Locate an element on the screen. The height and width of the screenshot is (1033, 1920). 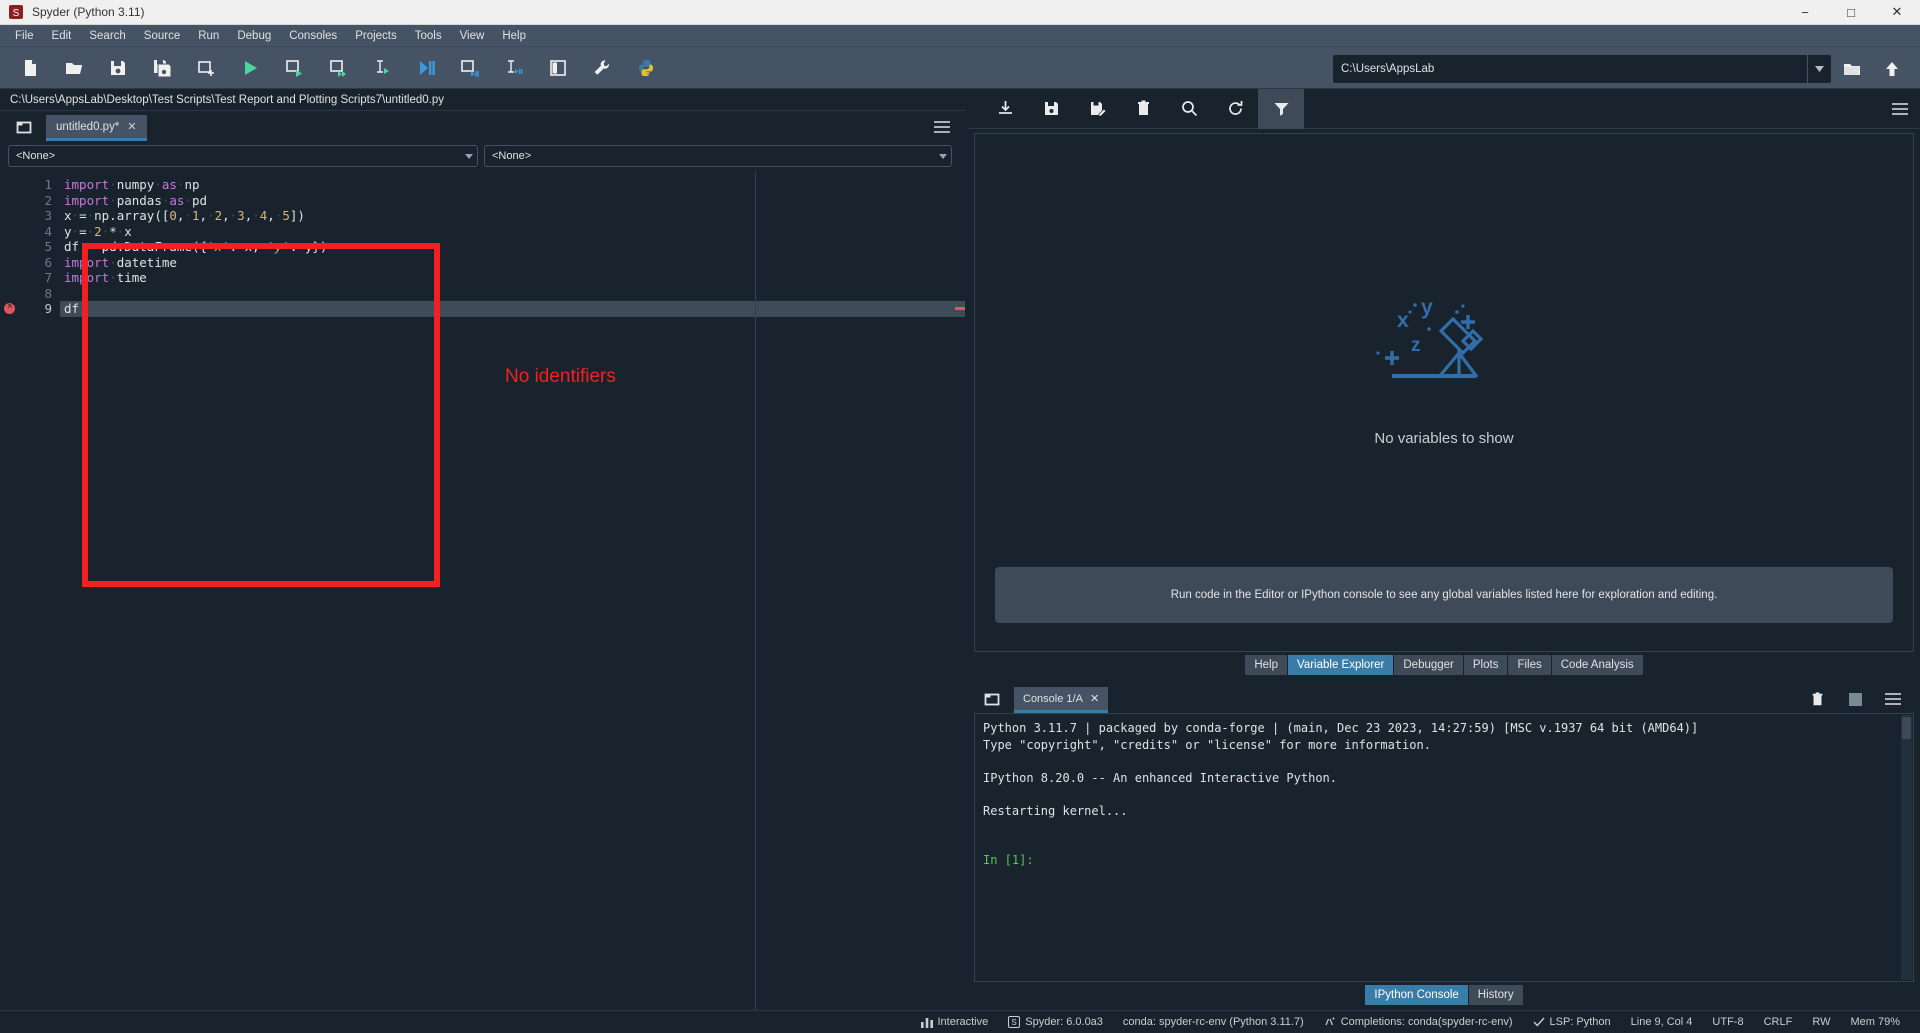
console-tabbar: Console 1/A ✕ is located at coordinates (1444, 698).